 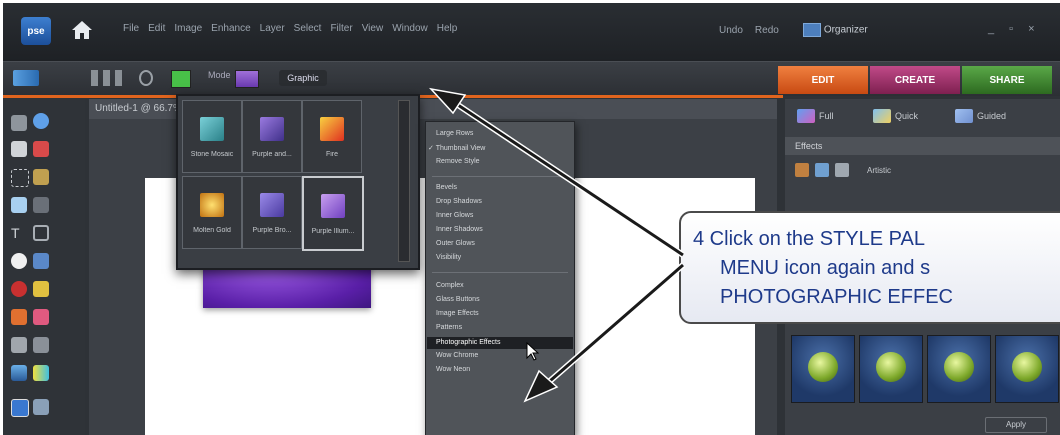 What do you see at coordinates (556, 172) in the screenshot?
I see `arrow-to-menu-button` at bounding box center [556, 172].